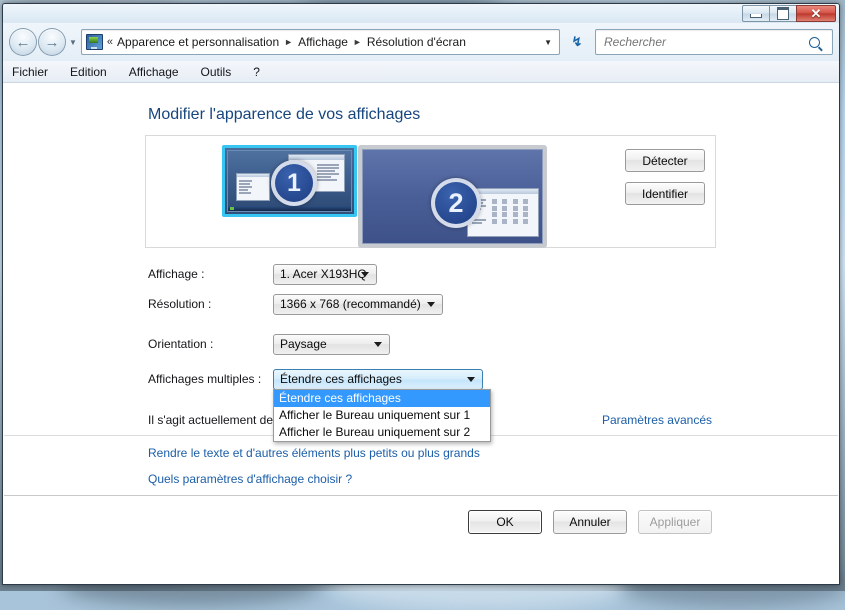 This screenshot has width=845, height=610. What do you see at coordinates (657, 420) in the screenshot?
I see `advanced-settings-link: Paramètres avancés` at bounding box center [657, 420].